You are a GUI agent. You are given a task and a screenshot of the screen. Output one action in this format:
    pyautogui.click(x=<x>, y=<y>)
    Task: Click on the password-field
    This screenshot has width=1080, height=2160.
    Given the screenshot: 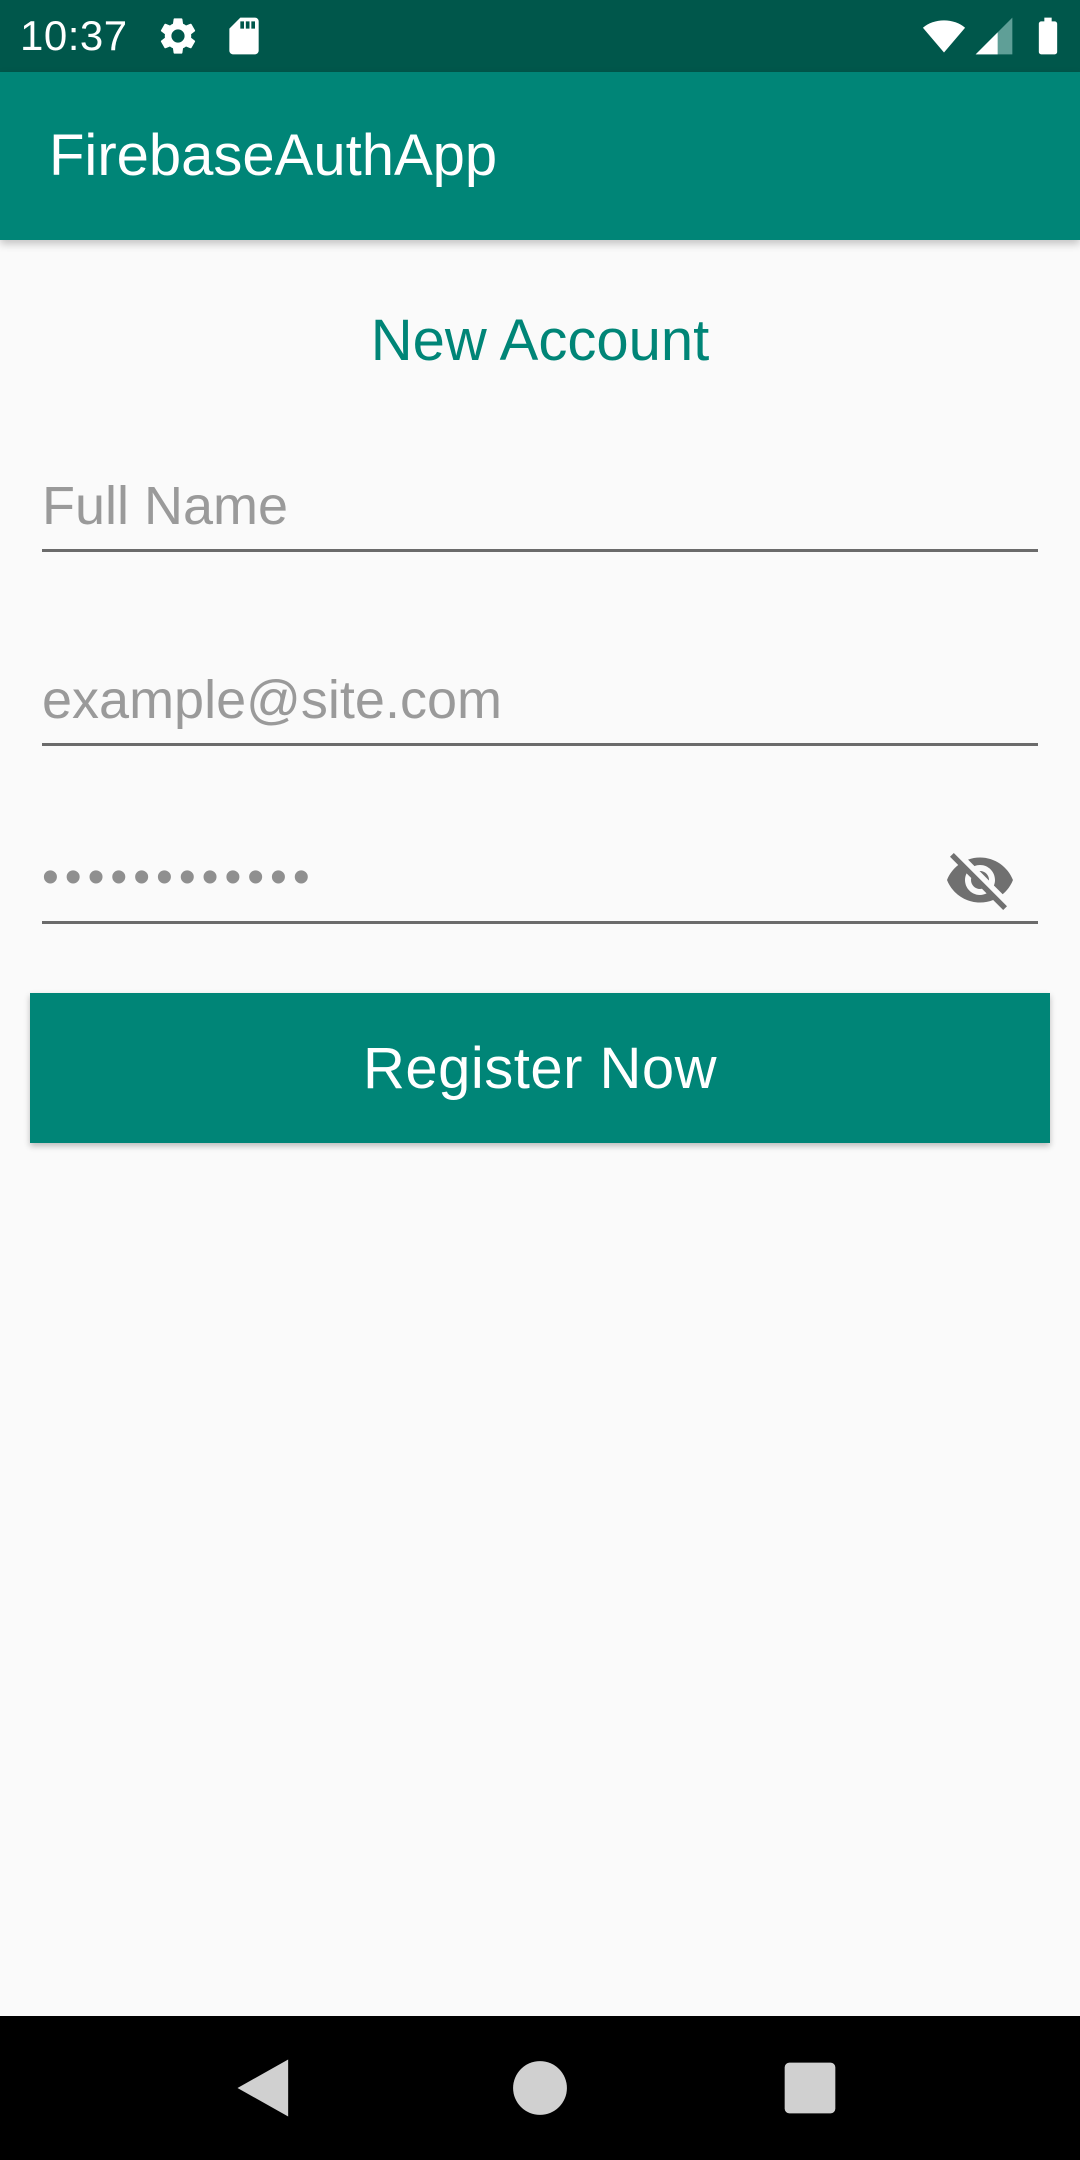 What is the action you would take?
    pyautogui.click(x=540, y=879)
    